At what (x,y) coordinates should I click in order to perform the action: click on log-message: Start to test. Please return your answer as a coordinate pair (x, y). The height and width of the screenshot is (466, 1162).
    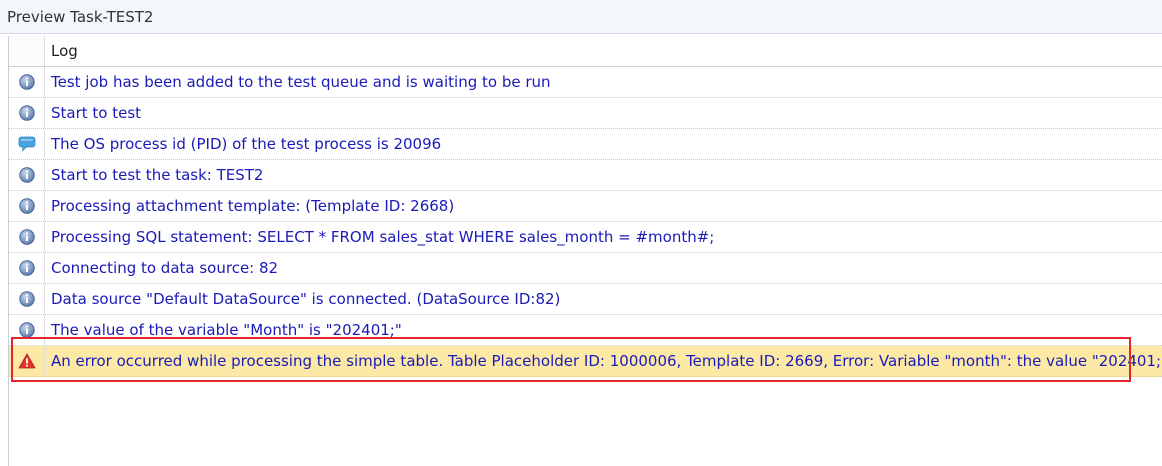
    Looking at the image, I should click on (96, 113).